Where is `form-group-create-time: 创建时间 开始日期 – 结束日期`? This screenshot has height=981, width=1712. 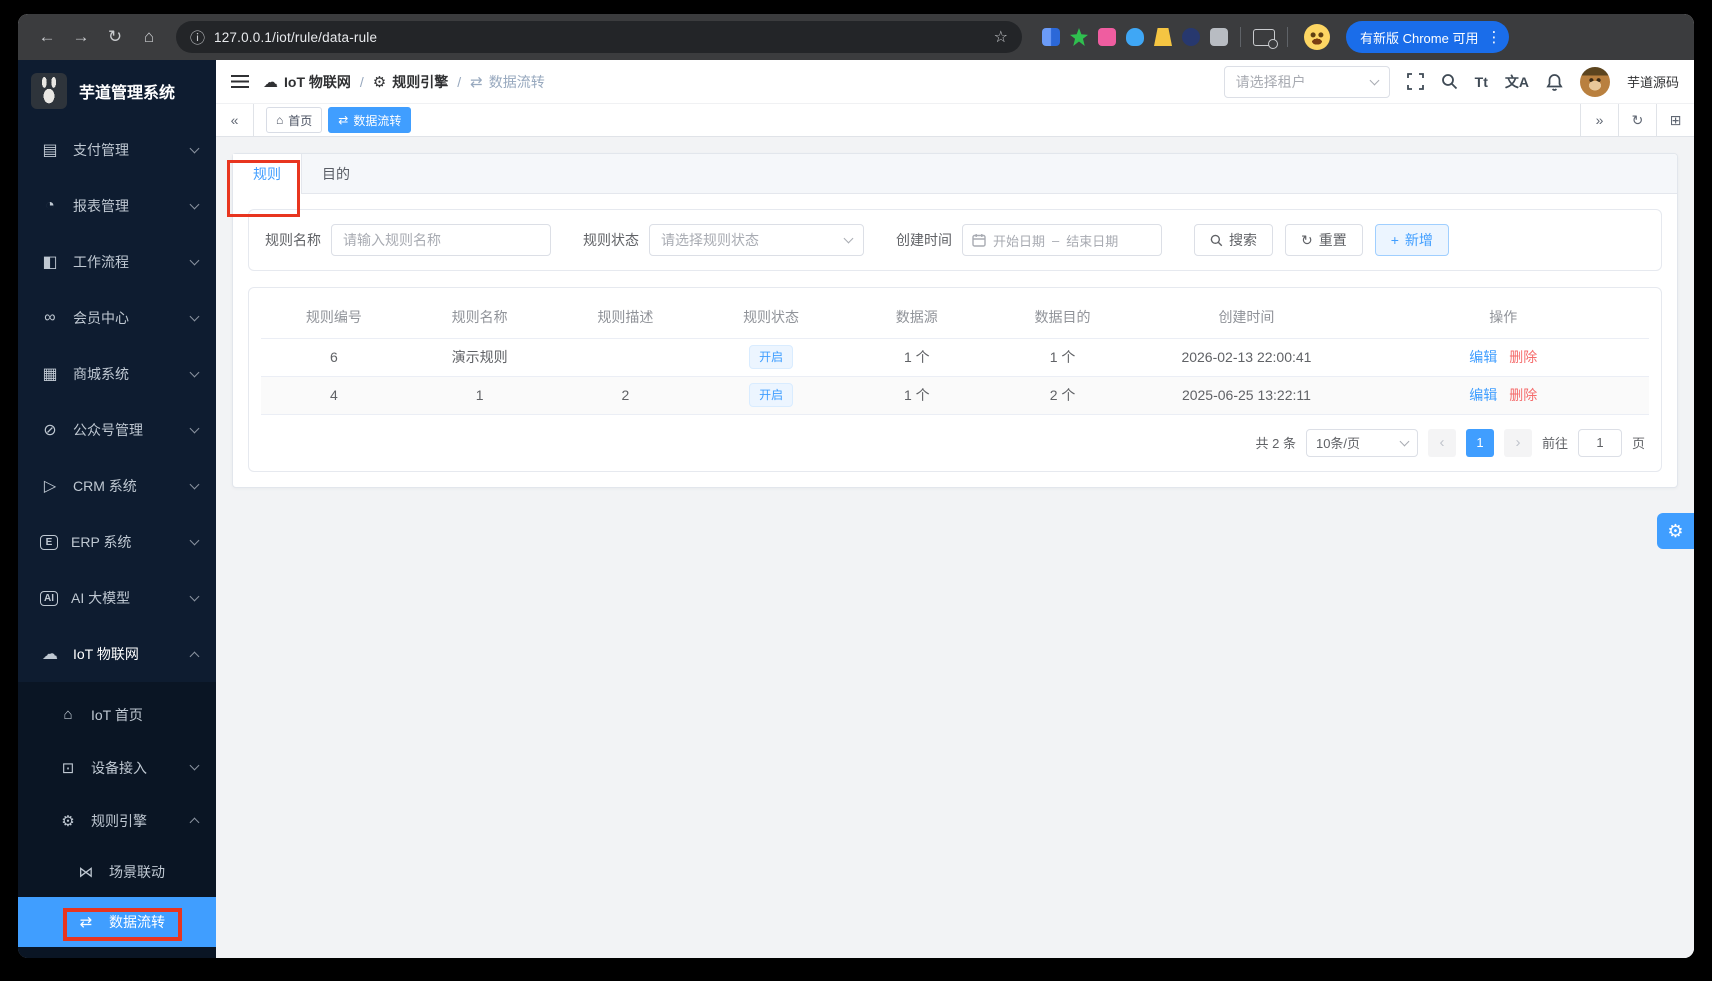
form-group-create-time: 创建时间 开始日期 – 结束日期 is located at coordinates (1029, 240).